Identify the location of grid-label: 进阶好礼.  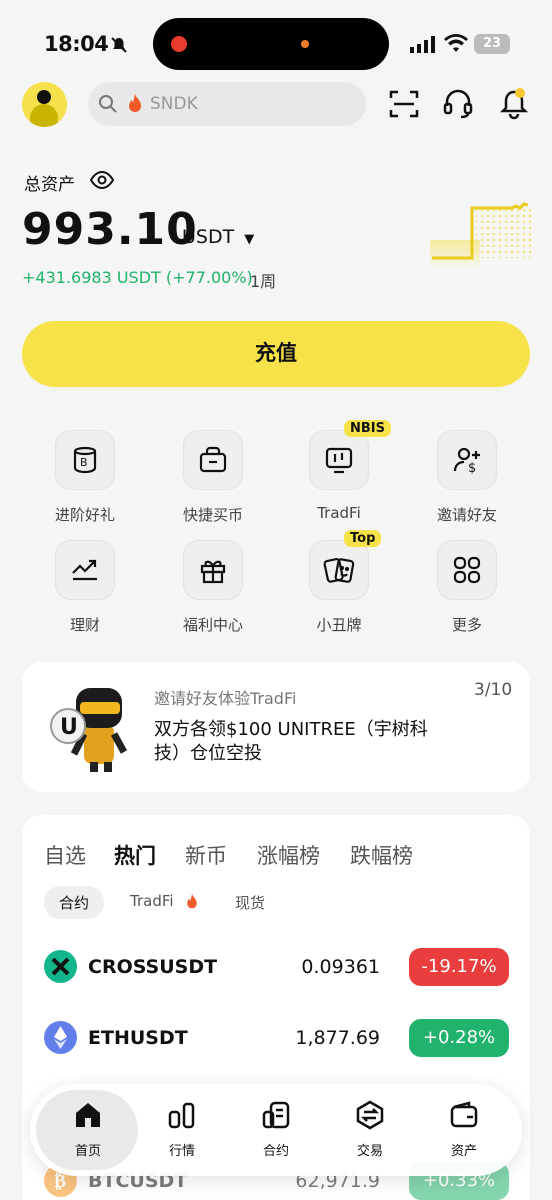
(84, 515).